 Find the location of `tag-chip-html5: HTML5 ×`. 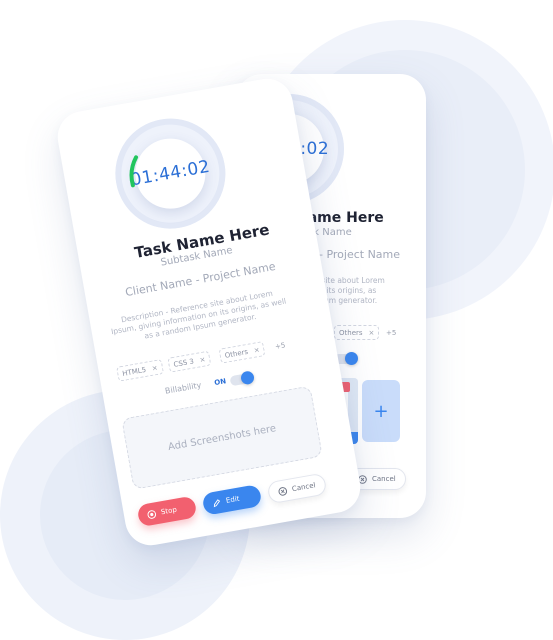

tag-chip-html5: HTML5 × is located at coordinates (140, 370).